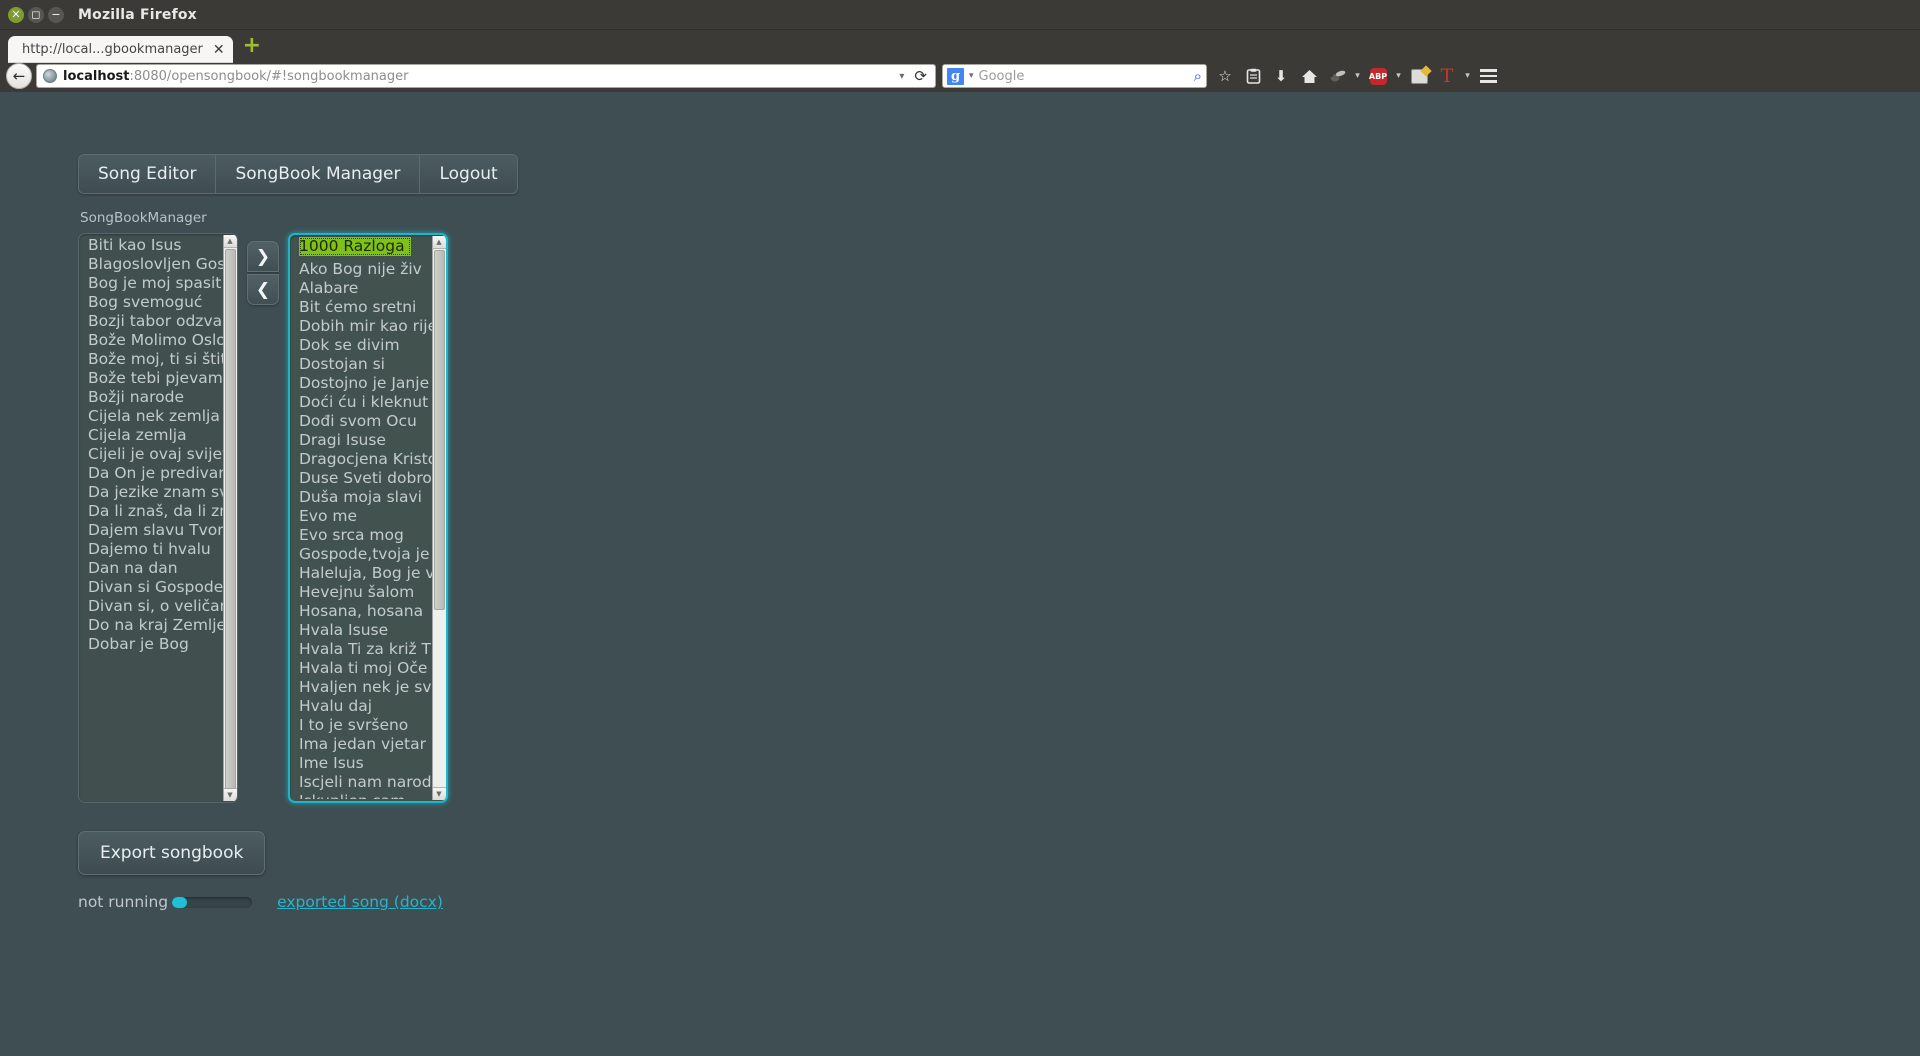 The width and height of the screenshot is (1920, 1056). Describe the element at coordinates (155, 321) in the screenshot. I see `list-item: Bozji tabor odzva` at that location.